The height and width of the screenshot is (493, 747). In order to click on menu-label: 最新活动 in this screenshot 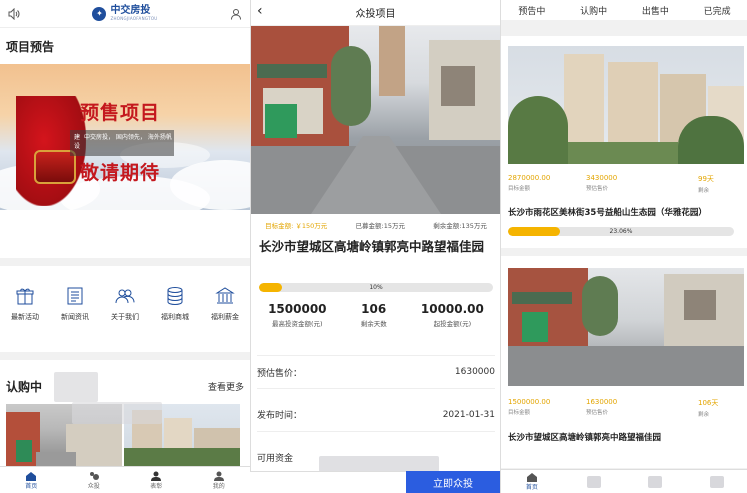, I will do `click(25, 317)`.